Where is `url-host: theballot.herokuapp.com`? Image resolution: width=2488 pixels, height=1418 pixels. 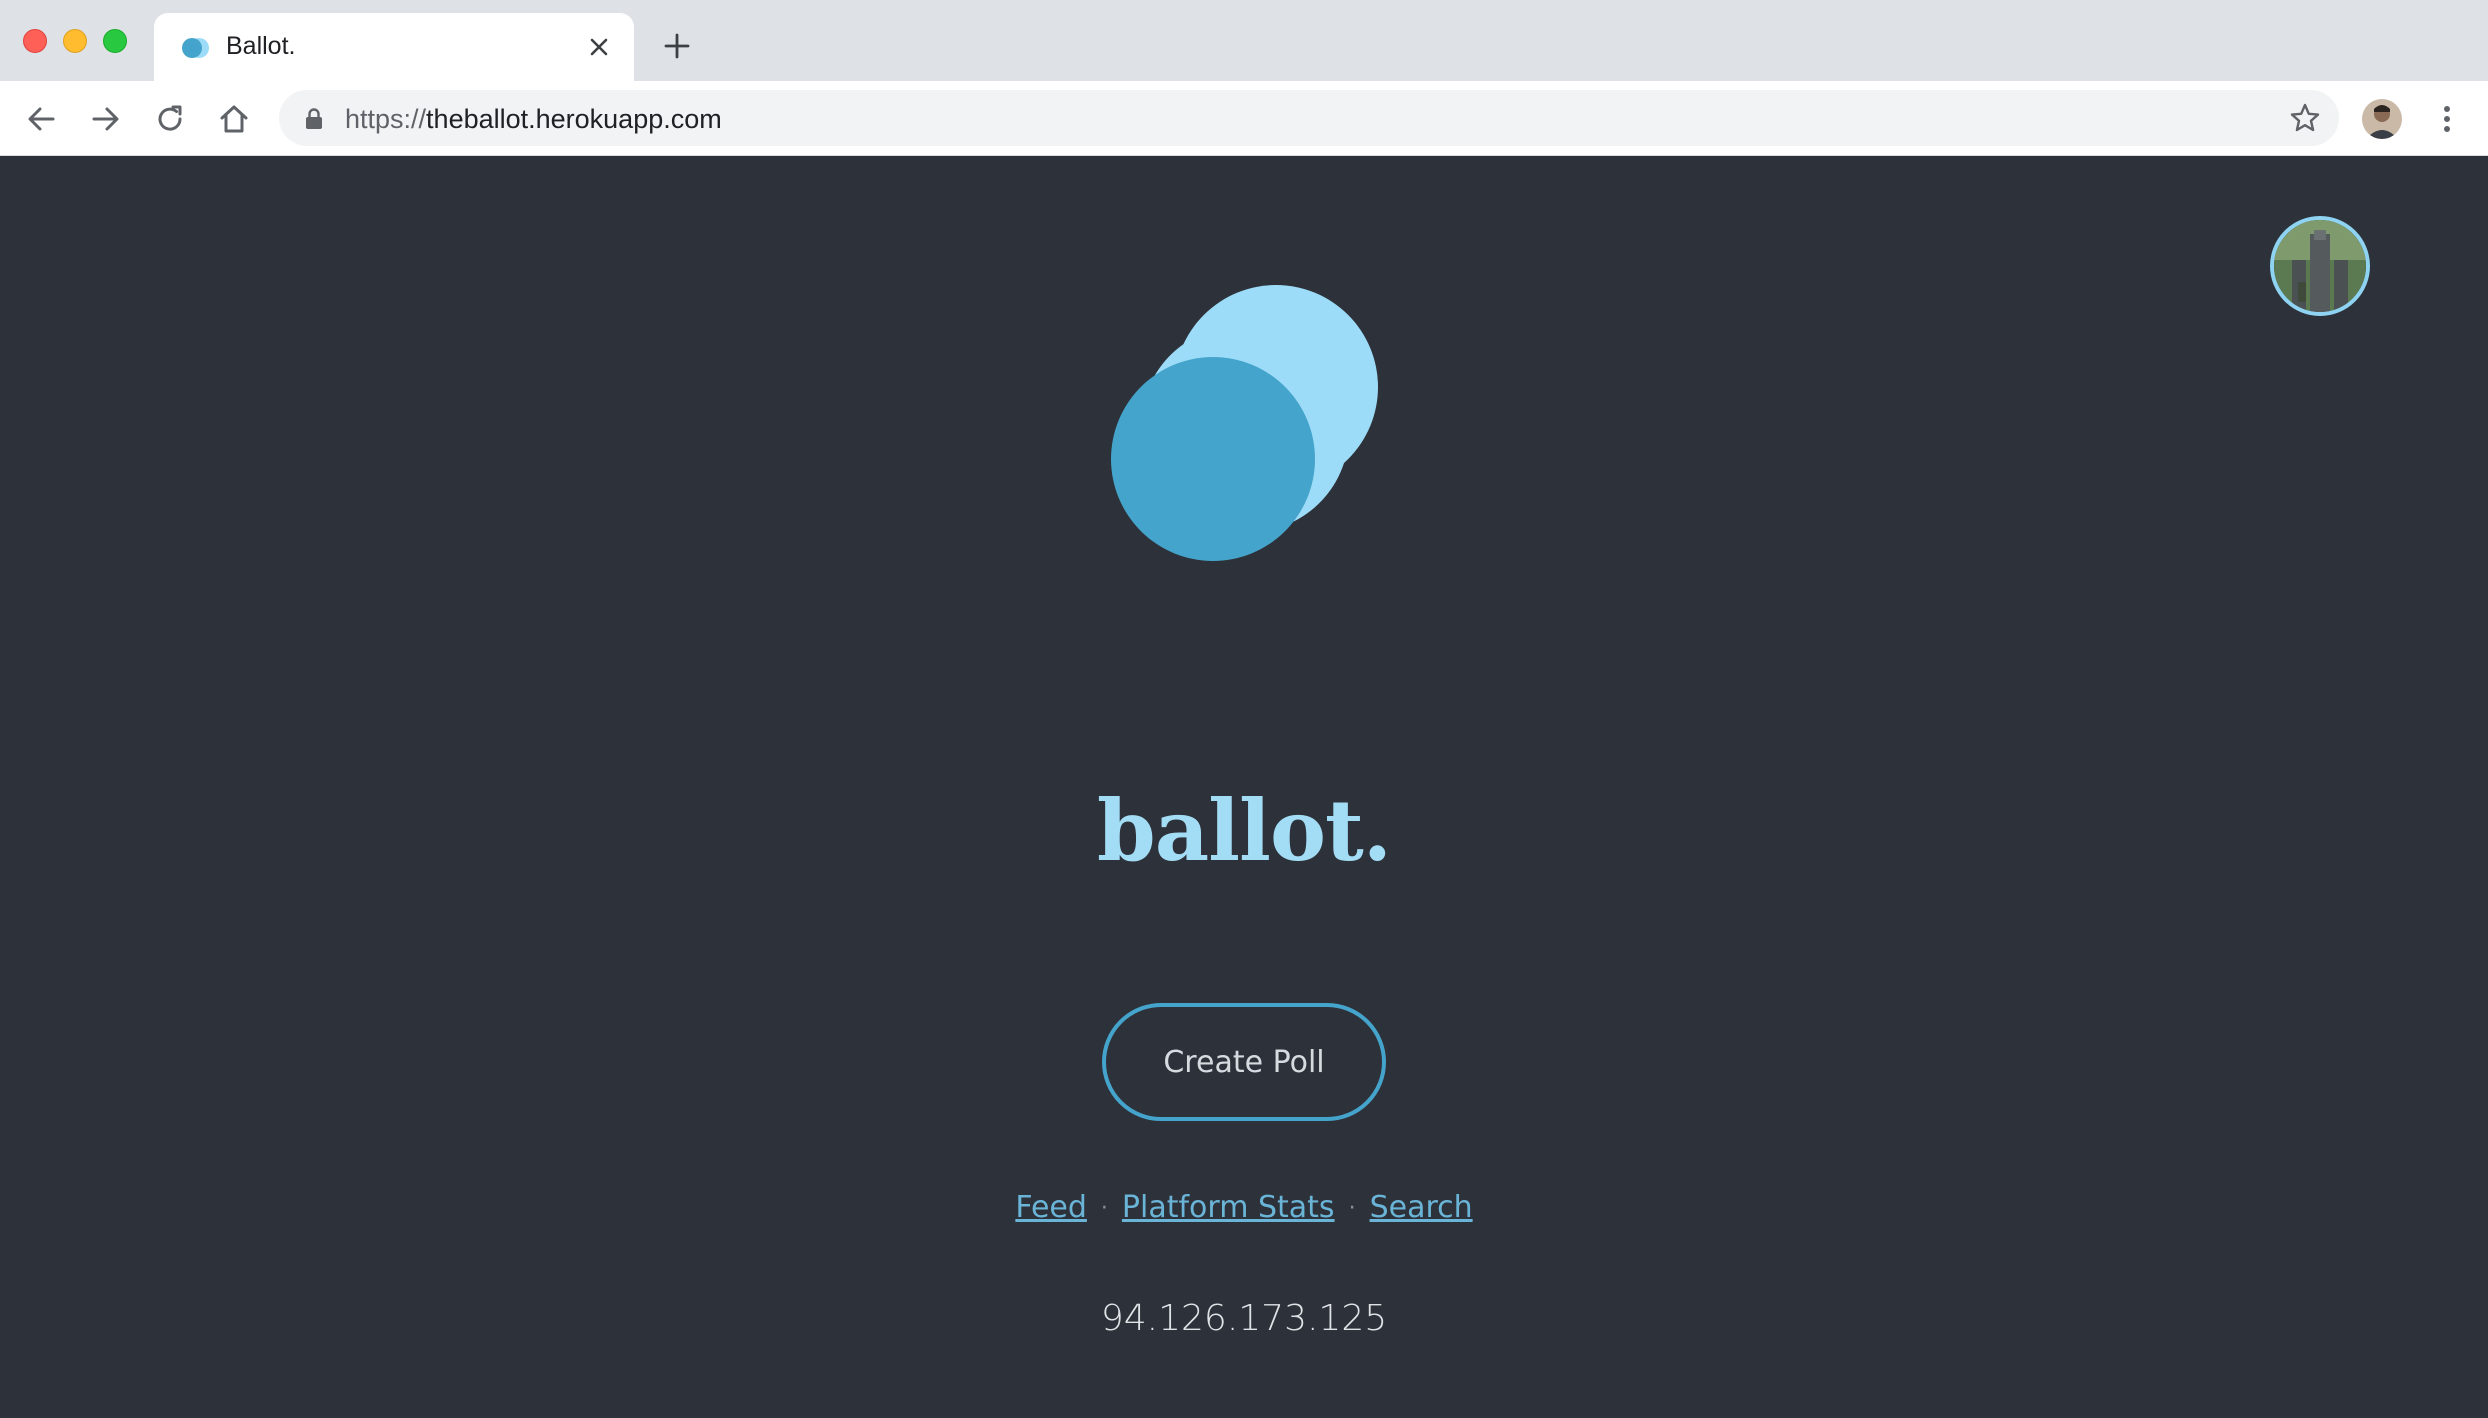
url-host: theballot.herokuapp.com is located at coordinates (574, 119).